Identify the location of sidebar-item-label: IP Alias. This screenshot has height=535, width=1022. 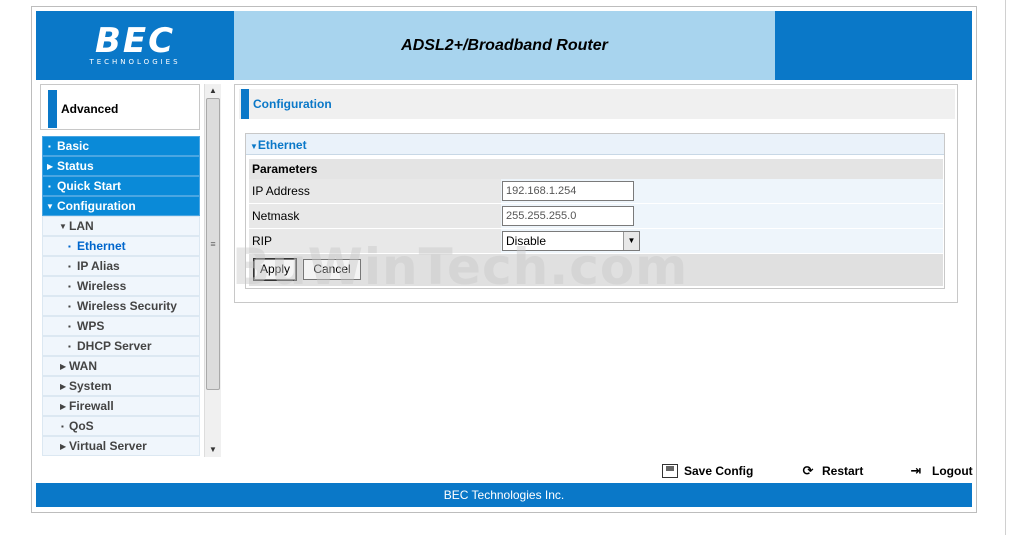
(98, 266).